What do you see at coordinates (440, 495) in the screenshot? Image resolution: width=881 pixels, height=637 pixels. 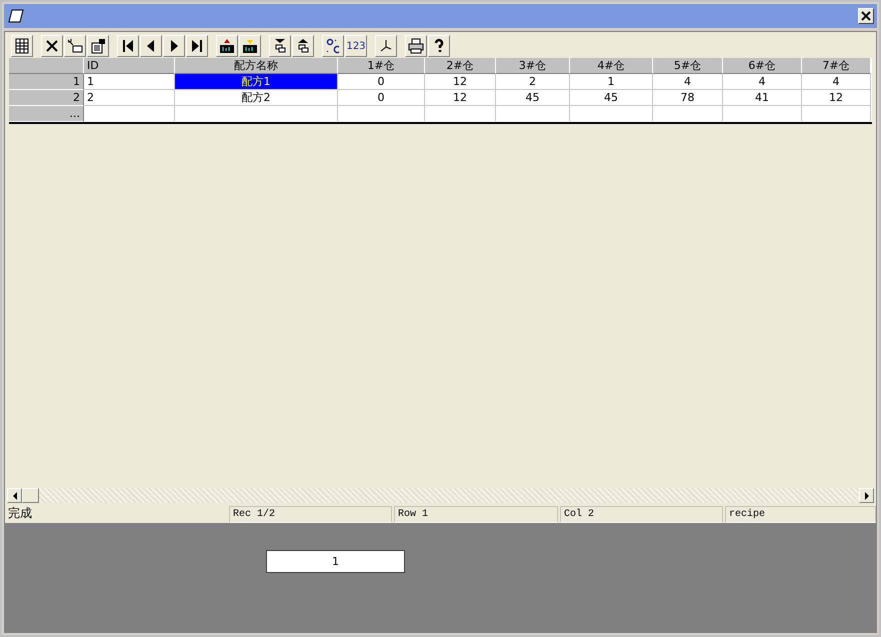 I see `horizontal-scrollbar` at bounding box center [440, 495].